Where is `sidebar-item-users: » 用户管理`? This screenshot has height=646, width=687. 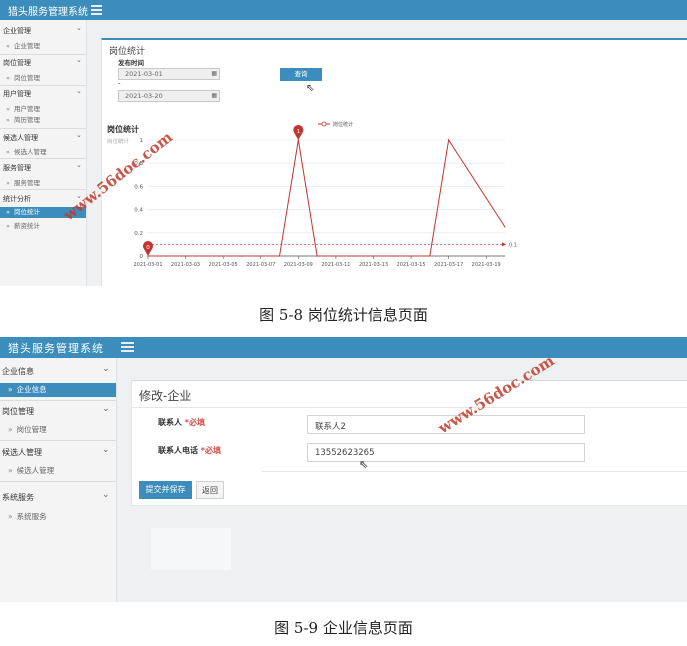 sidebar-item-users: » 用户管理 is located at coordinates (43, 108).